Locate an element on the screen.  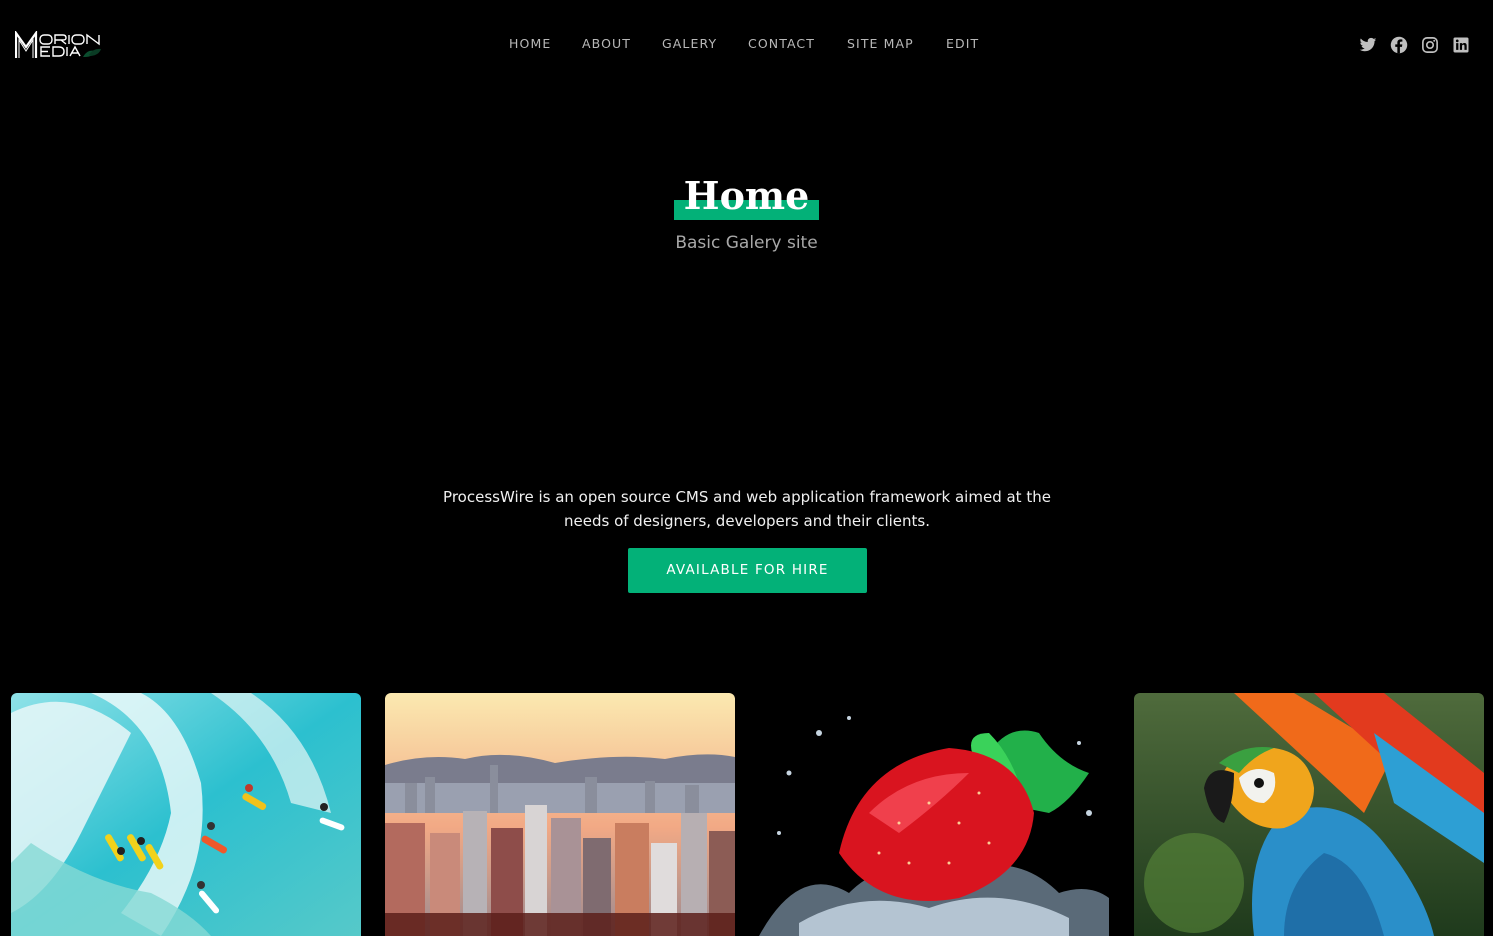
facebook-link is located at coordinates (1399, 45).